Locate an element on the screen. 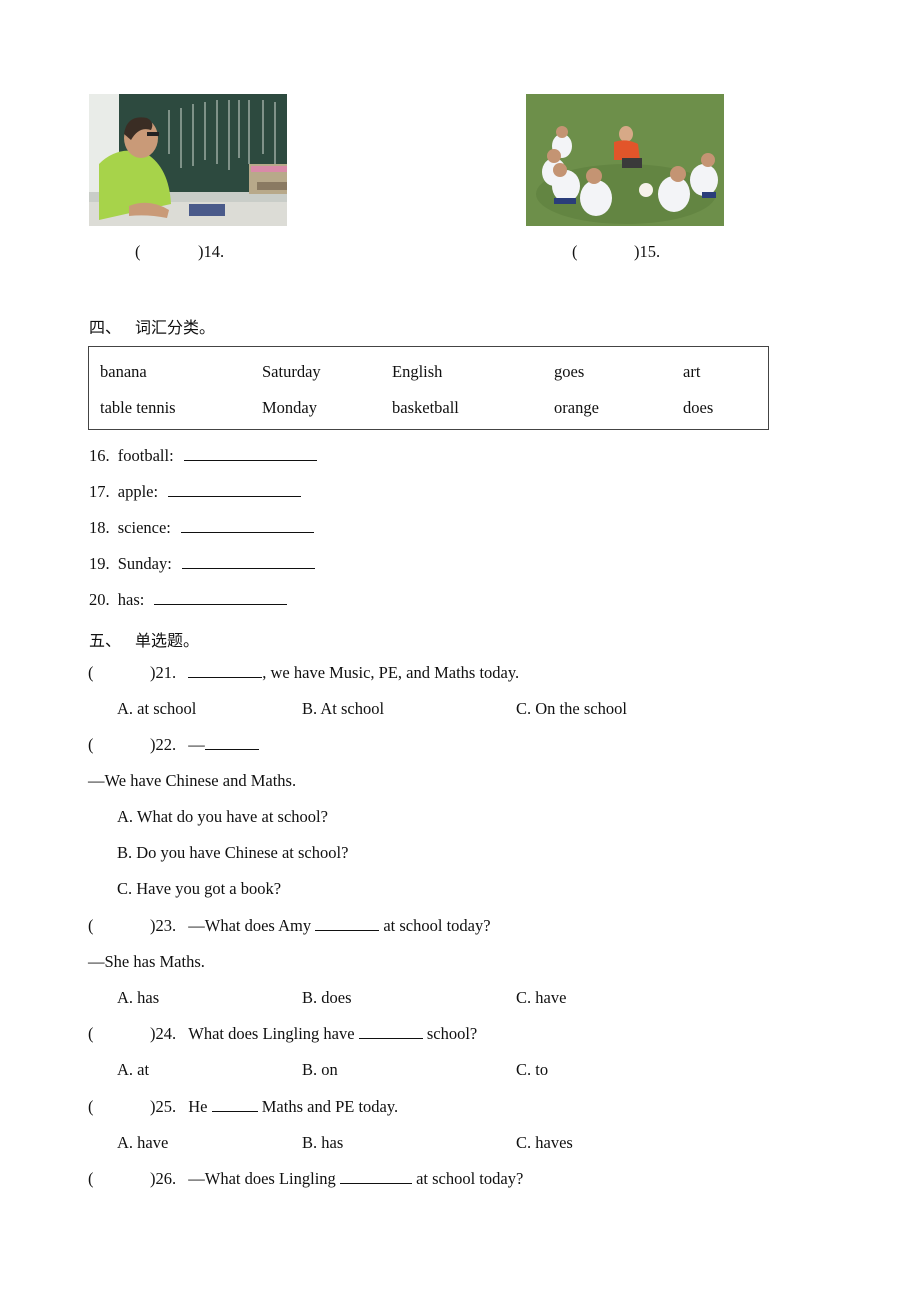 The image size is (920, 1302). question-text: — is located at coordinates (196, 744).